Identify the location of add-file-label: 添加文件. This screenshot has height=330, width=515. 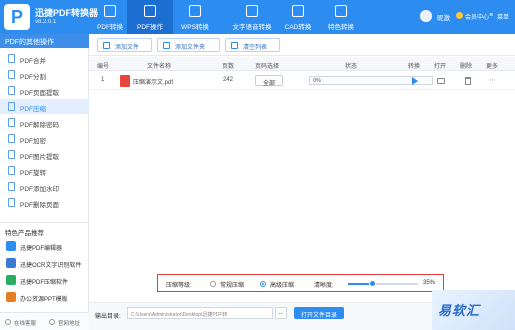
(127, 48).